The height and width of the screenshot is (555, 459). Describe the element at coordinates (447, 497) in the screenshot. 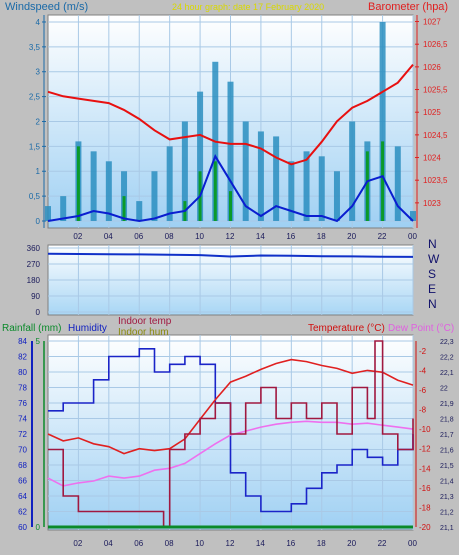

I see `indoor-temp-tick-label: 21,3` at that location.